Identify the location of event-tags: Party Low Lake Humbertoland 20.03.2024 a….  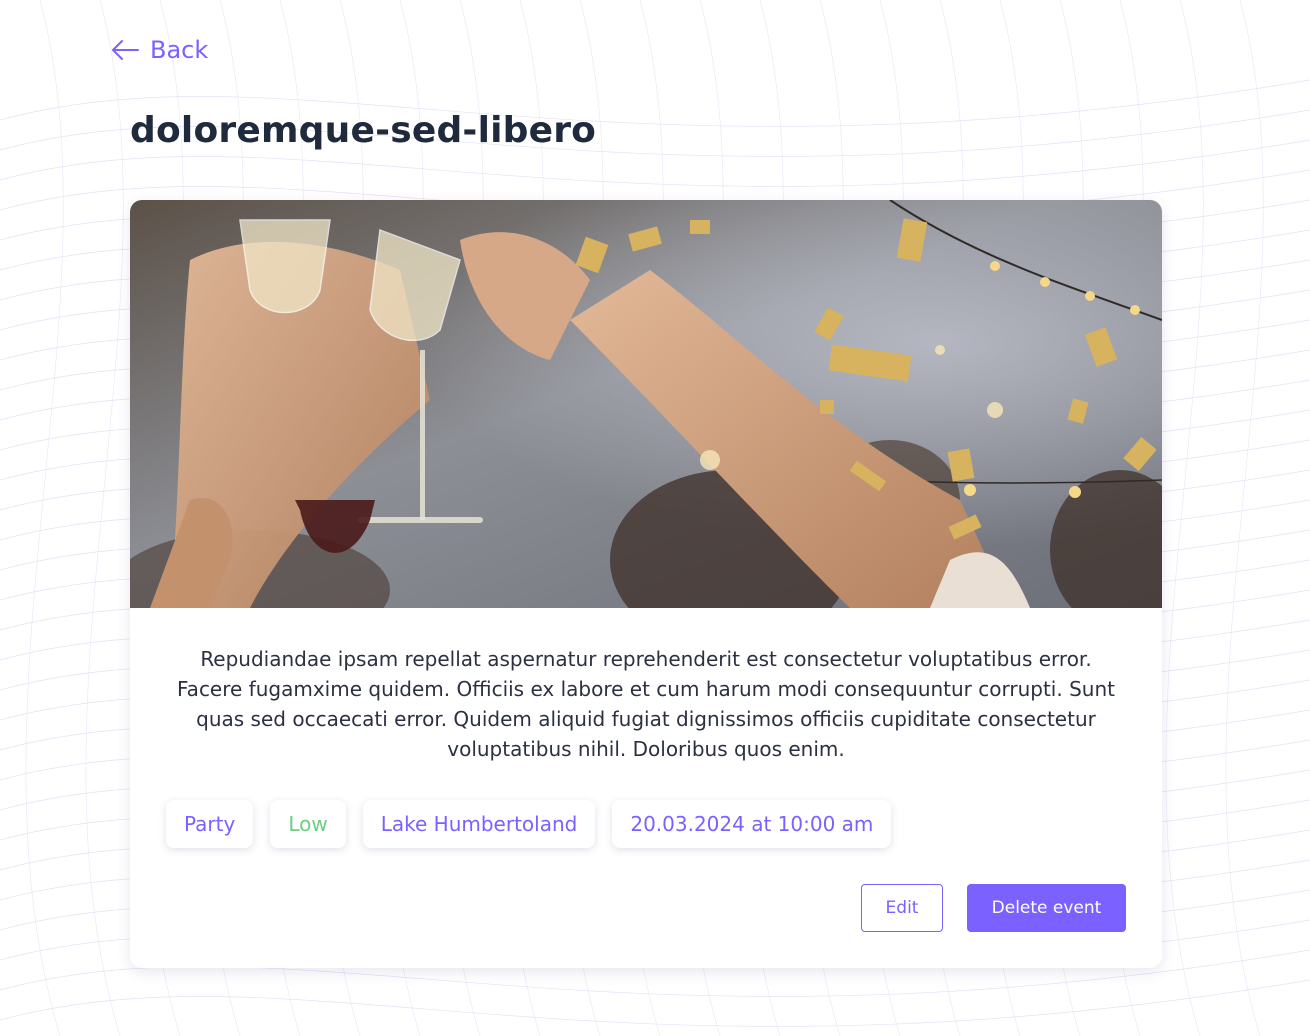
(529, 824).